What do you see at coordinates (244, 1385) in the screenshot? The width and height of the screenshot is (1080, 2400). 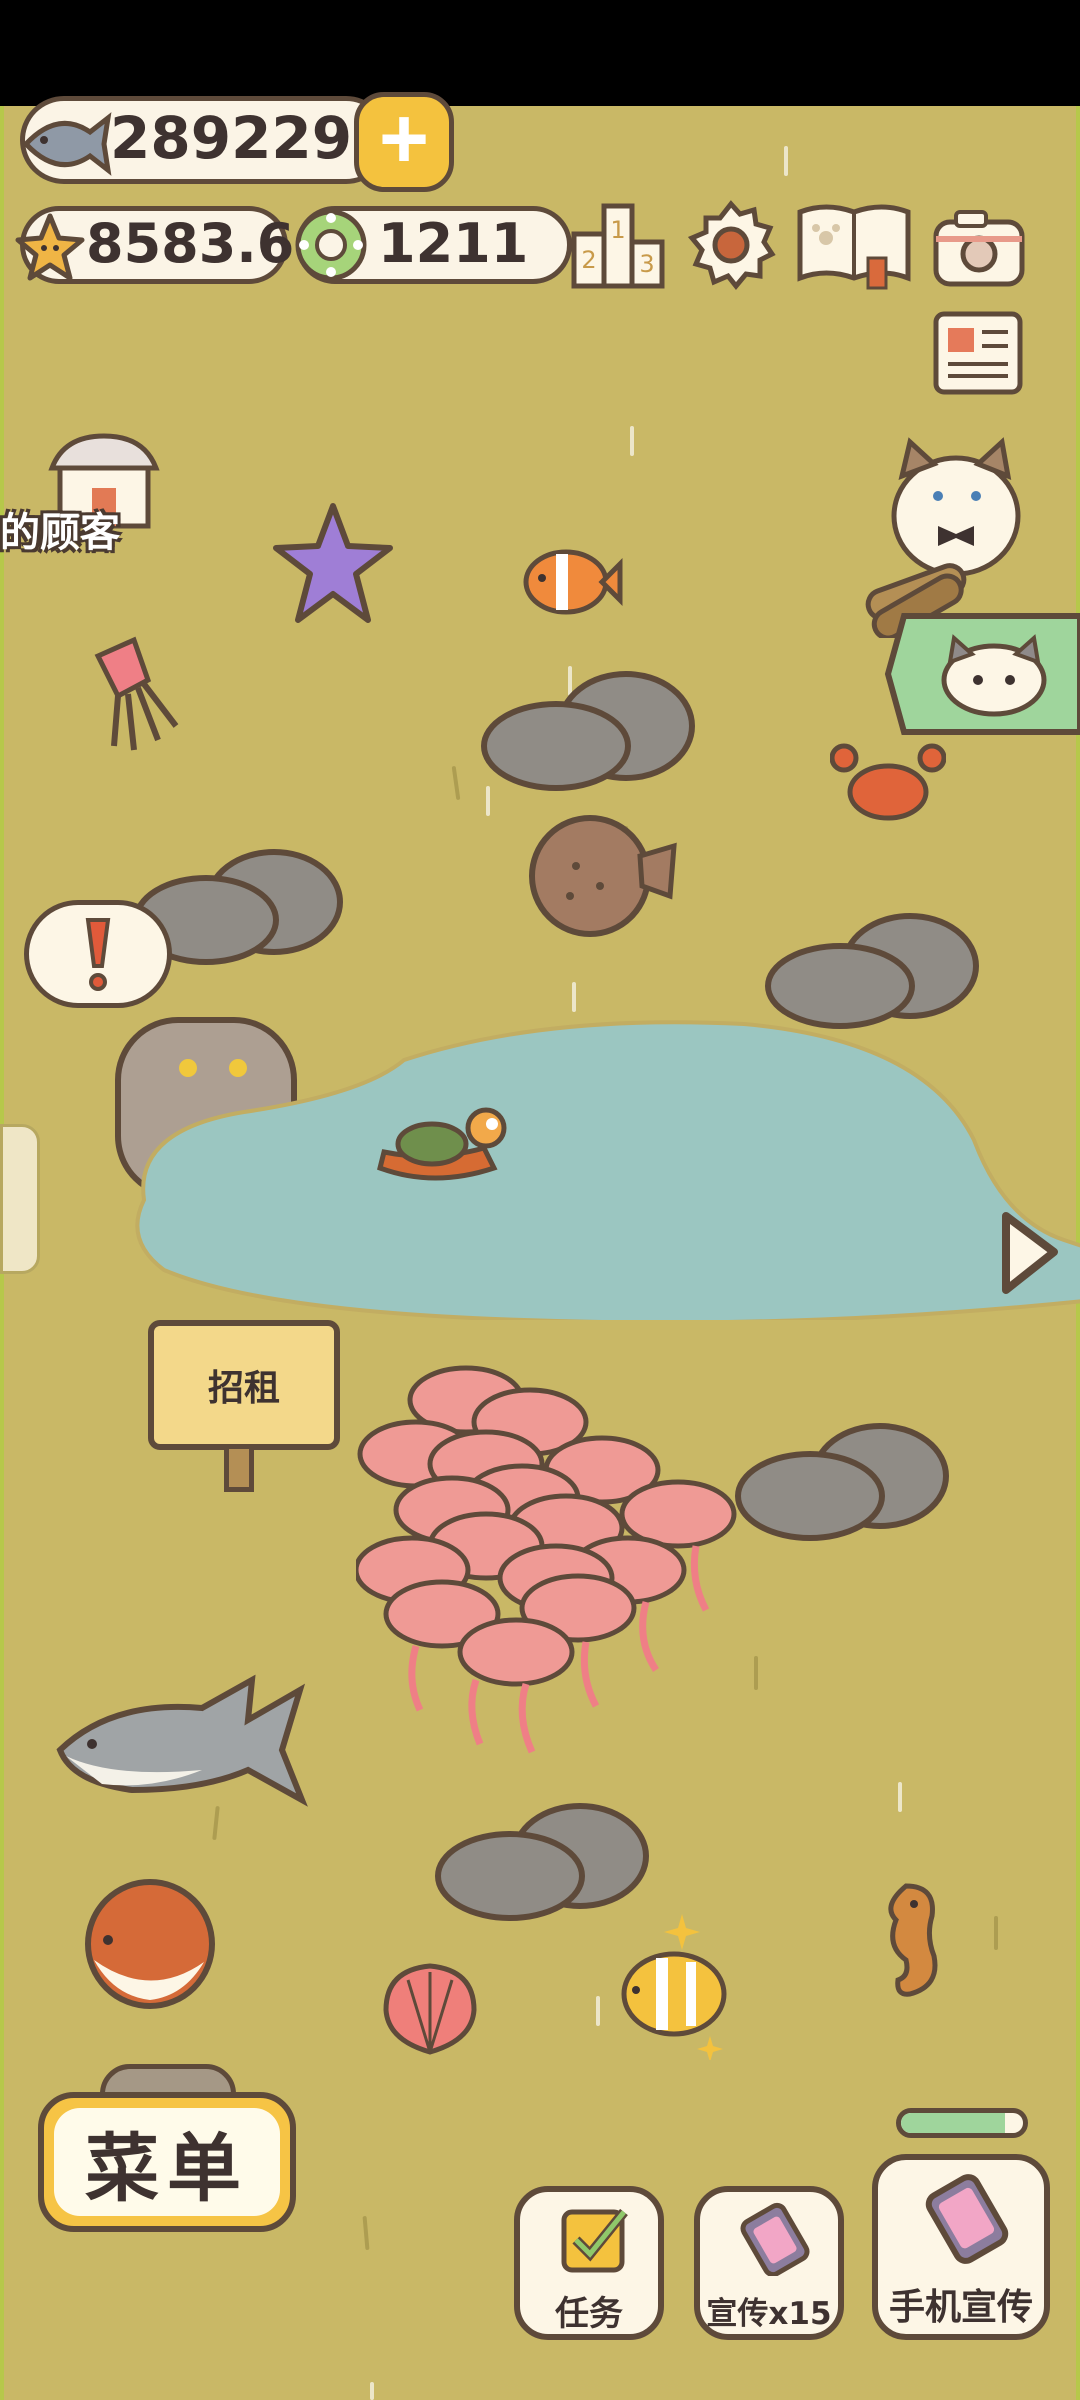 I see `rent-sign: 招租` at bounding box center [244, 1385].